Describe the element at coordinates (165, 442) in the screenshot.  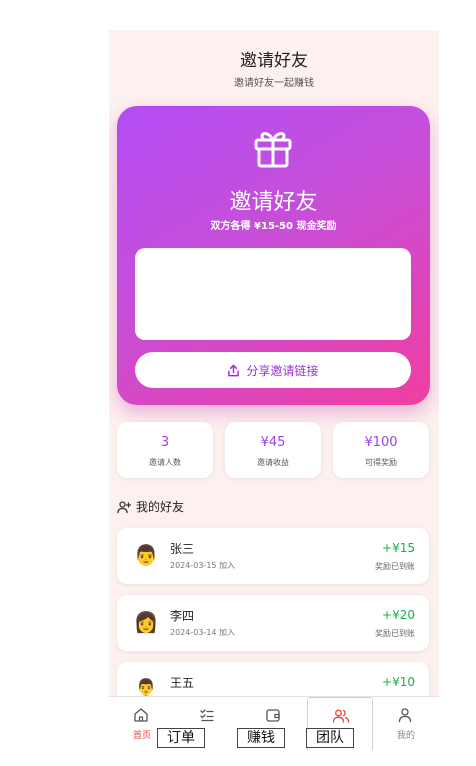
I see `stat-value: 3` at that location.